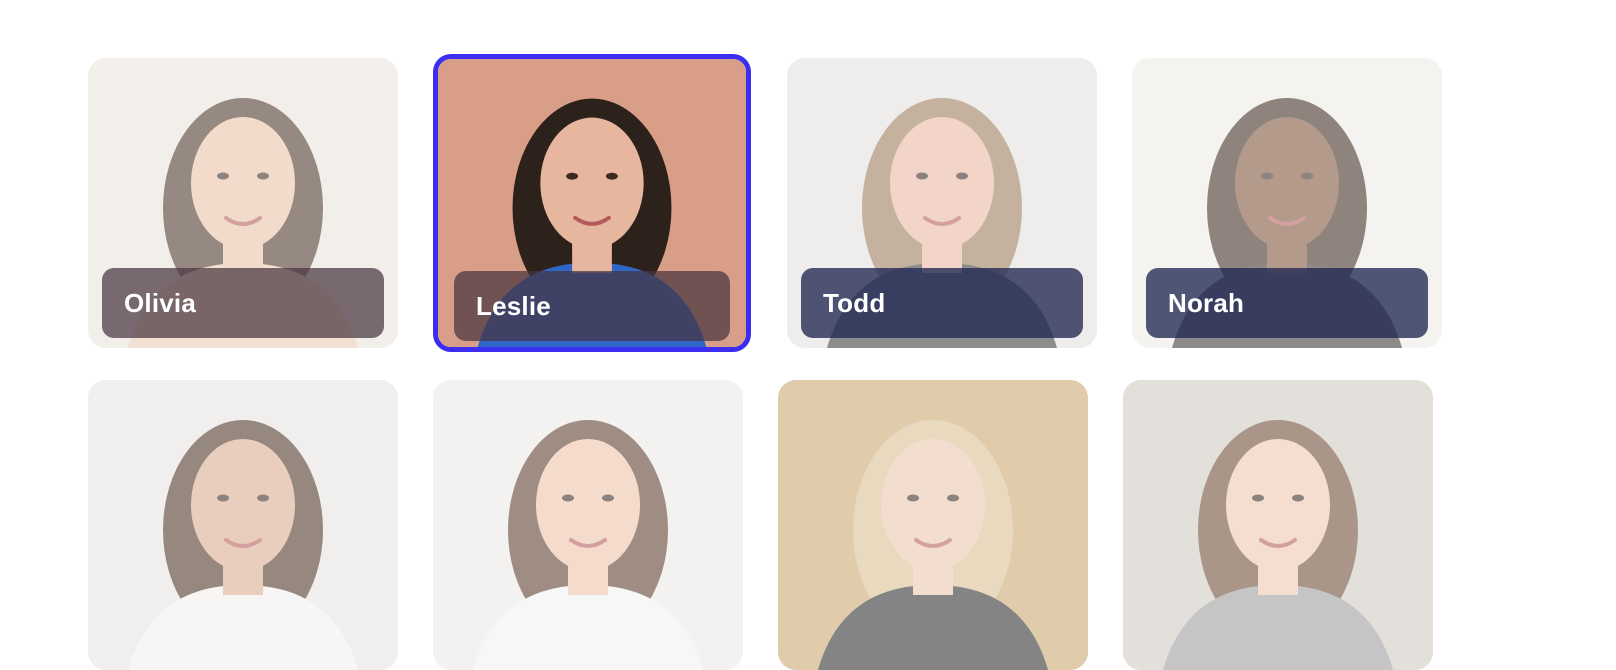  I want to click on avatar-card-norah: Norah, so click(1287, 203).